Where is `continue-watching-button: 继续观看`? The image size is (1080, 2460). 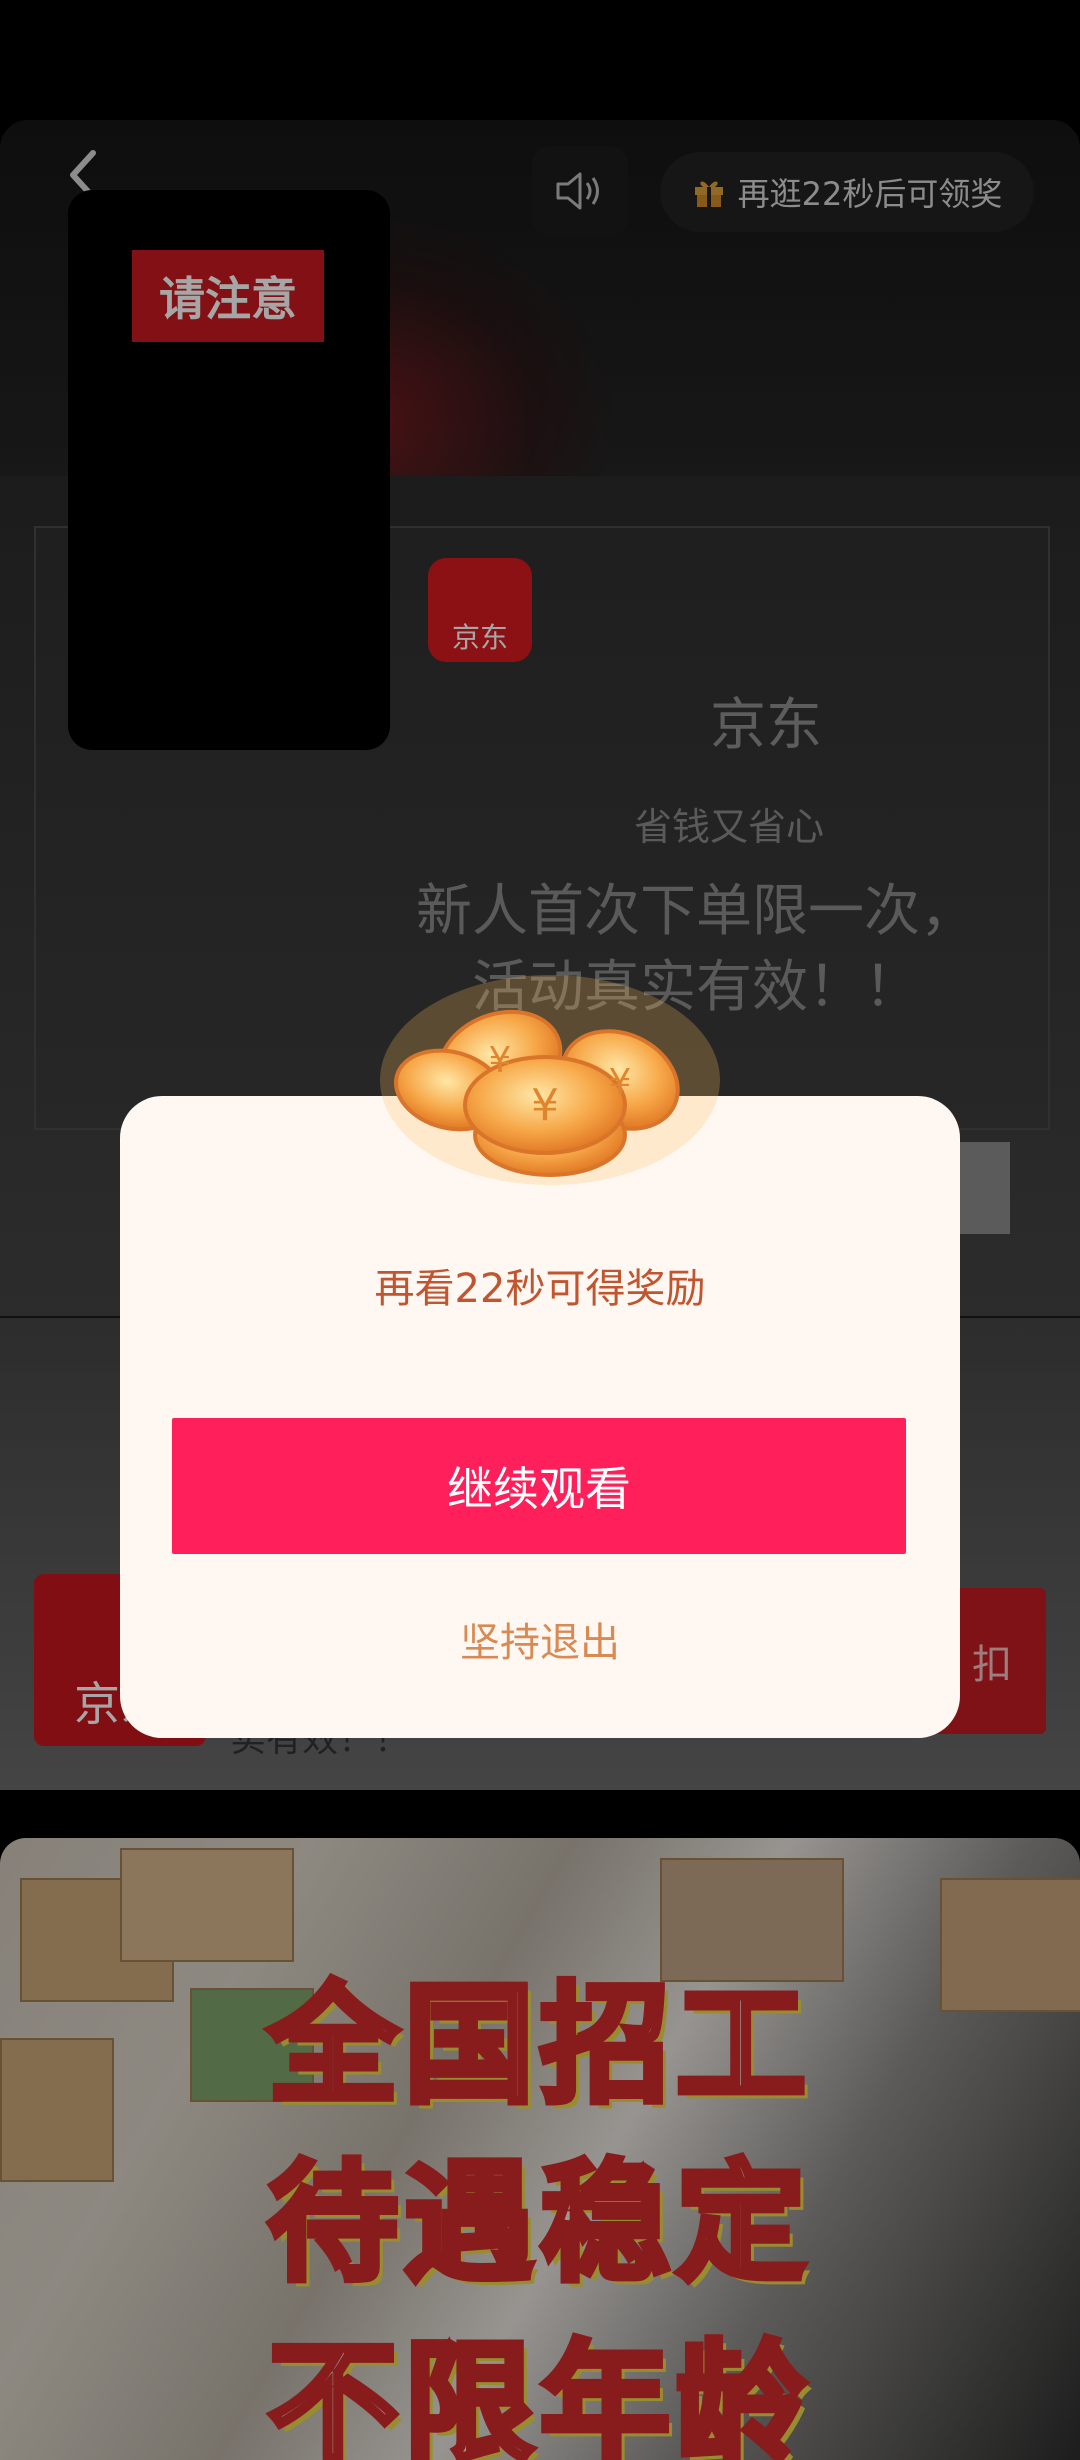 continue-watching-button: 继续观看 is located at coordinates (539, 1486).